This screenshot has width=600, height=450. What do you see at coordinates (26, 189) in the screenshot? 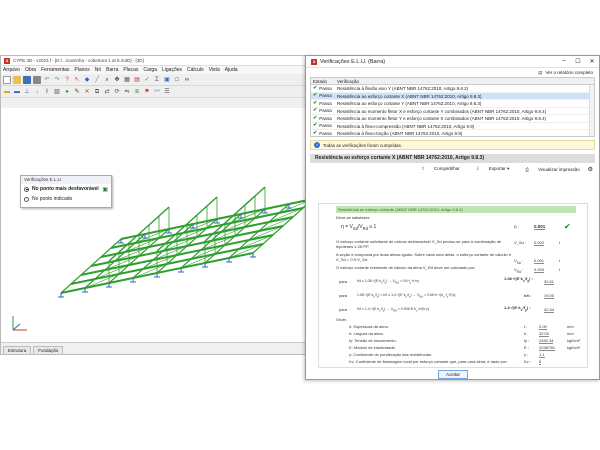
I see `radio-selected-icon` at bounding box center [26, 189].